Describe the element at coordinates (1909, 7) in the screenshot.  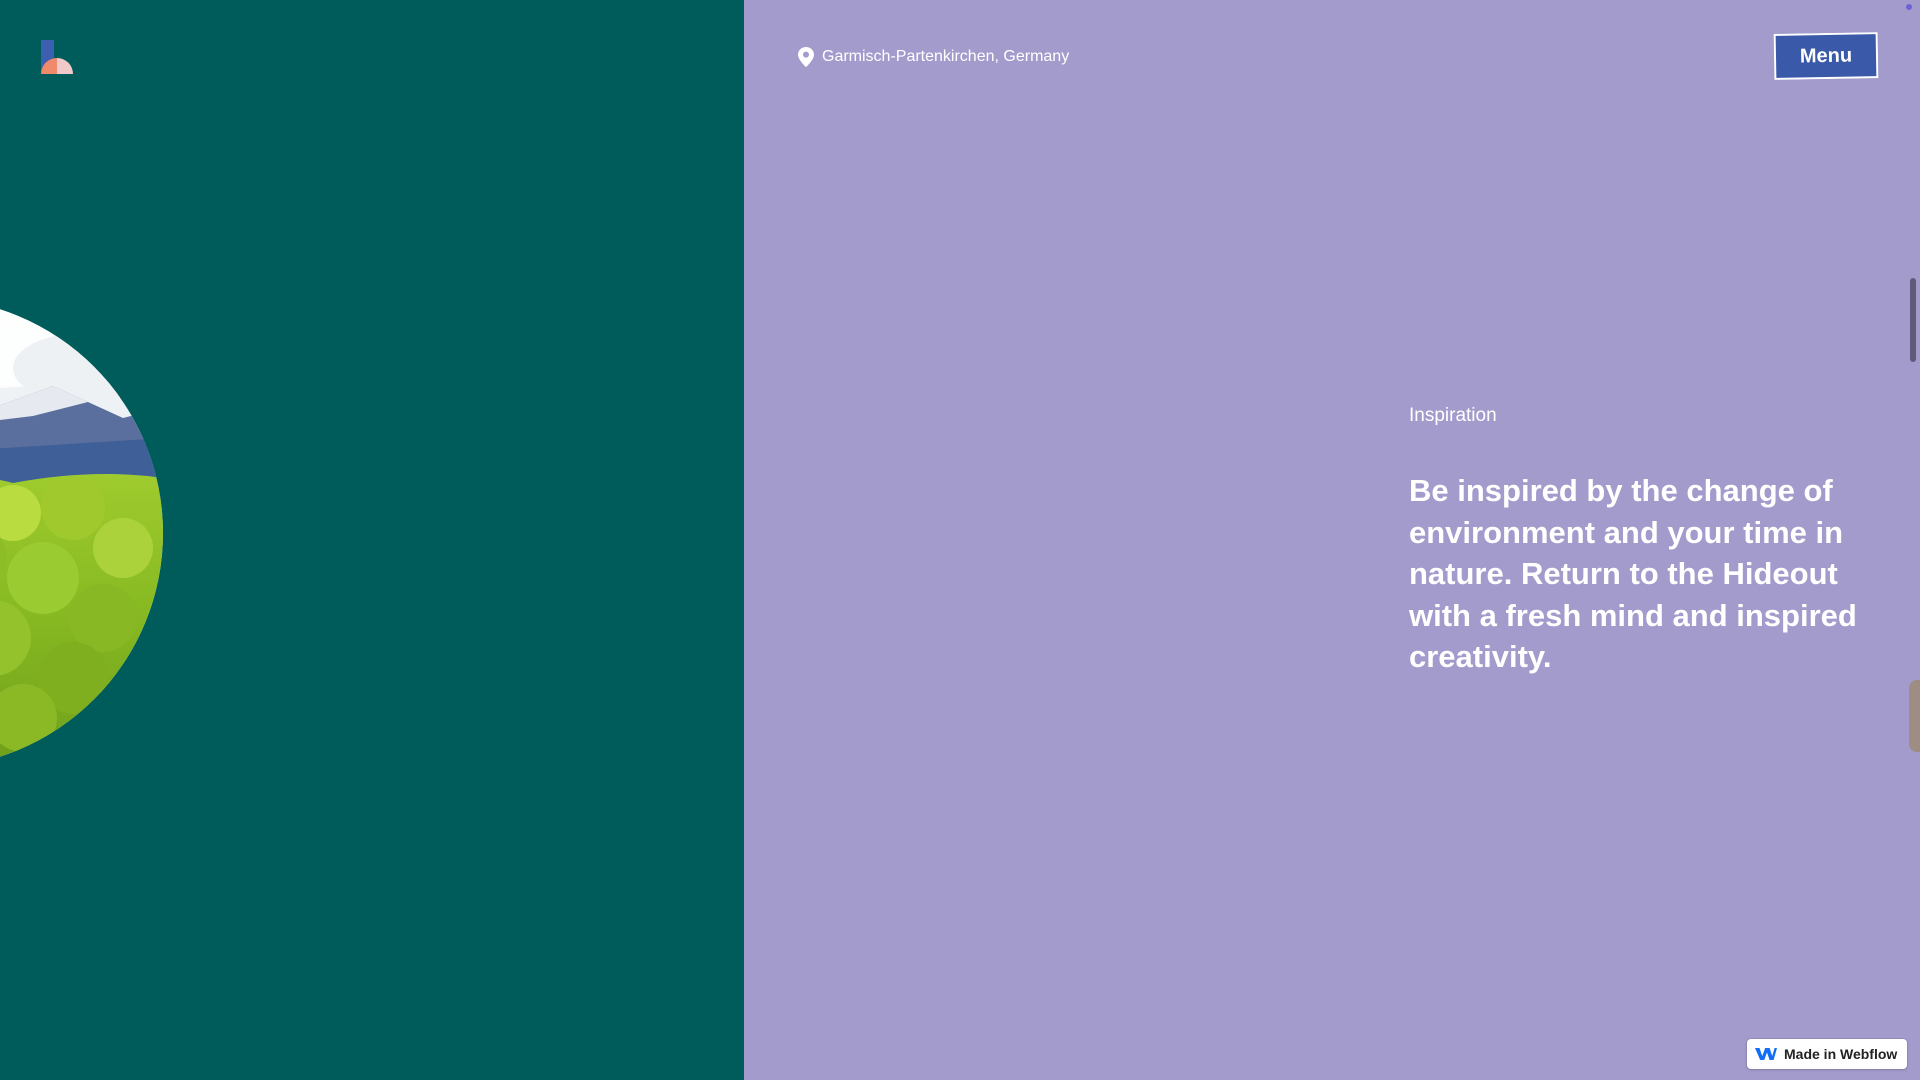
I see `corner-dot` at that location.